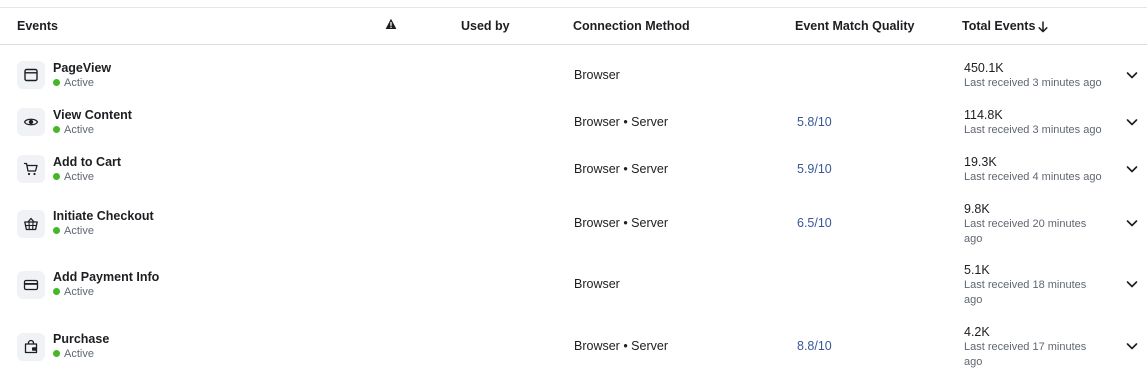 The image size is (1147, 382). I want to click on basket-icon, so click(31, 224).